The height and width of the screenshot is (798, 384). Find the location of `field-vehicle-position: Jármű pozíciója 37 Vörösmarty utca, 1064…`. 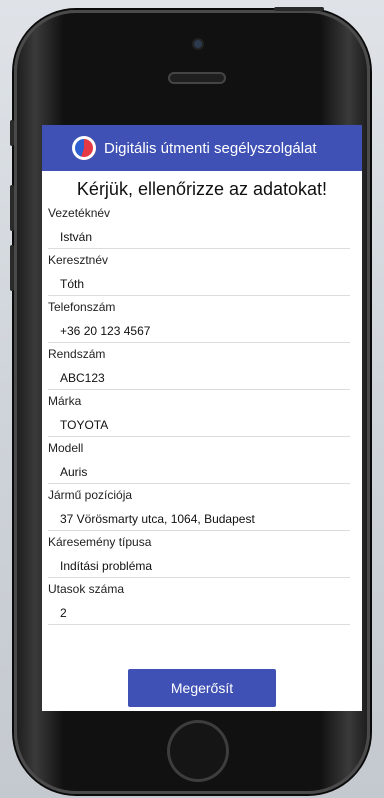

field-vehicle-position: Jármű pozíciója 37 Vörösmarty utca, 1064… is located at coordinates (199, 507).